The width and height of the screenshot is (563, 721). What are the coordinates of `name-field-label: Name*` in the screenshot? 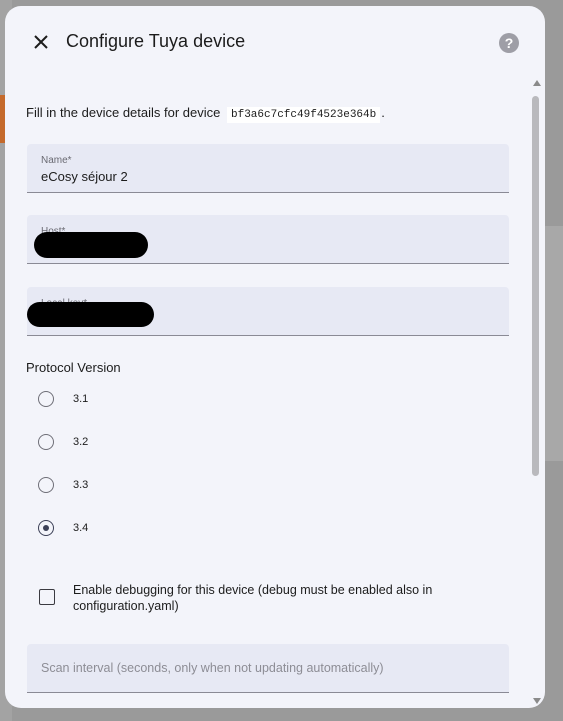 It's located at (56, 160).